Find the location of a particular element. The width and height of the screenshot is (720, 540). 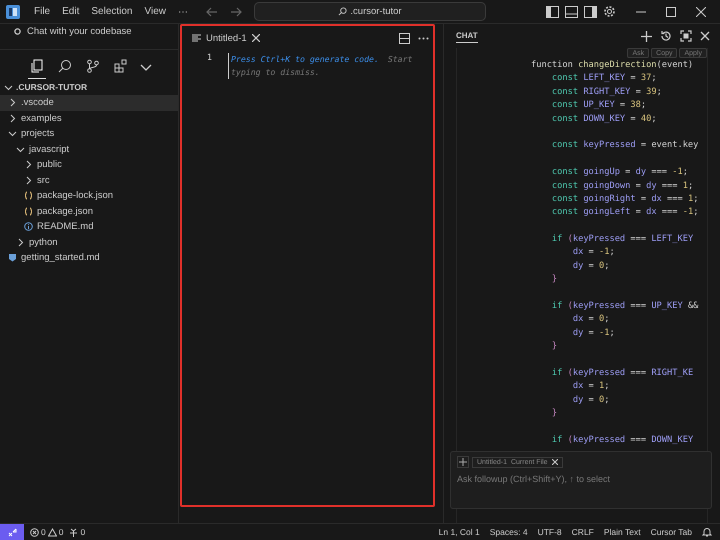

editor-tab: Untitled-1 is located at coordinates (225, 38).